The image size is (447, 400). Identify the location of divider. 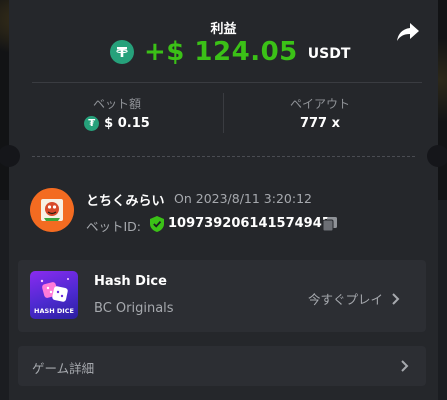
(227, 82).